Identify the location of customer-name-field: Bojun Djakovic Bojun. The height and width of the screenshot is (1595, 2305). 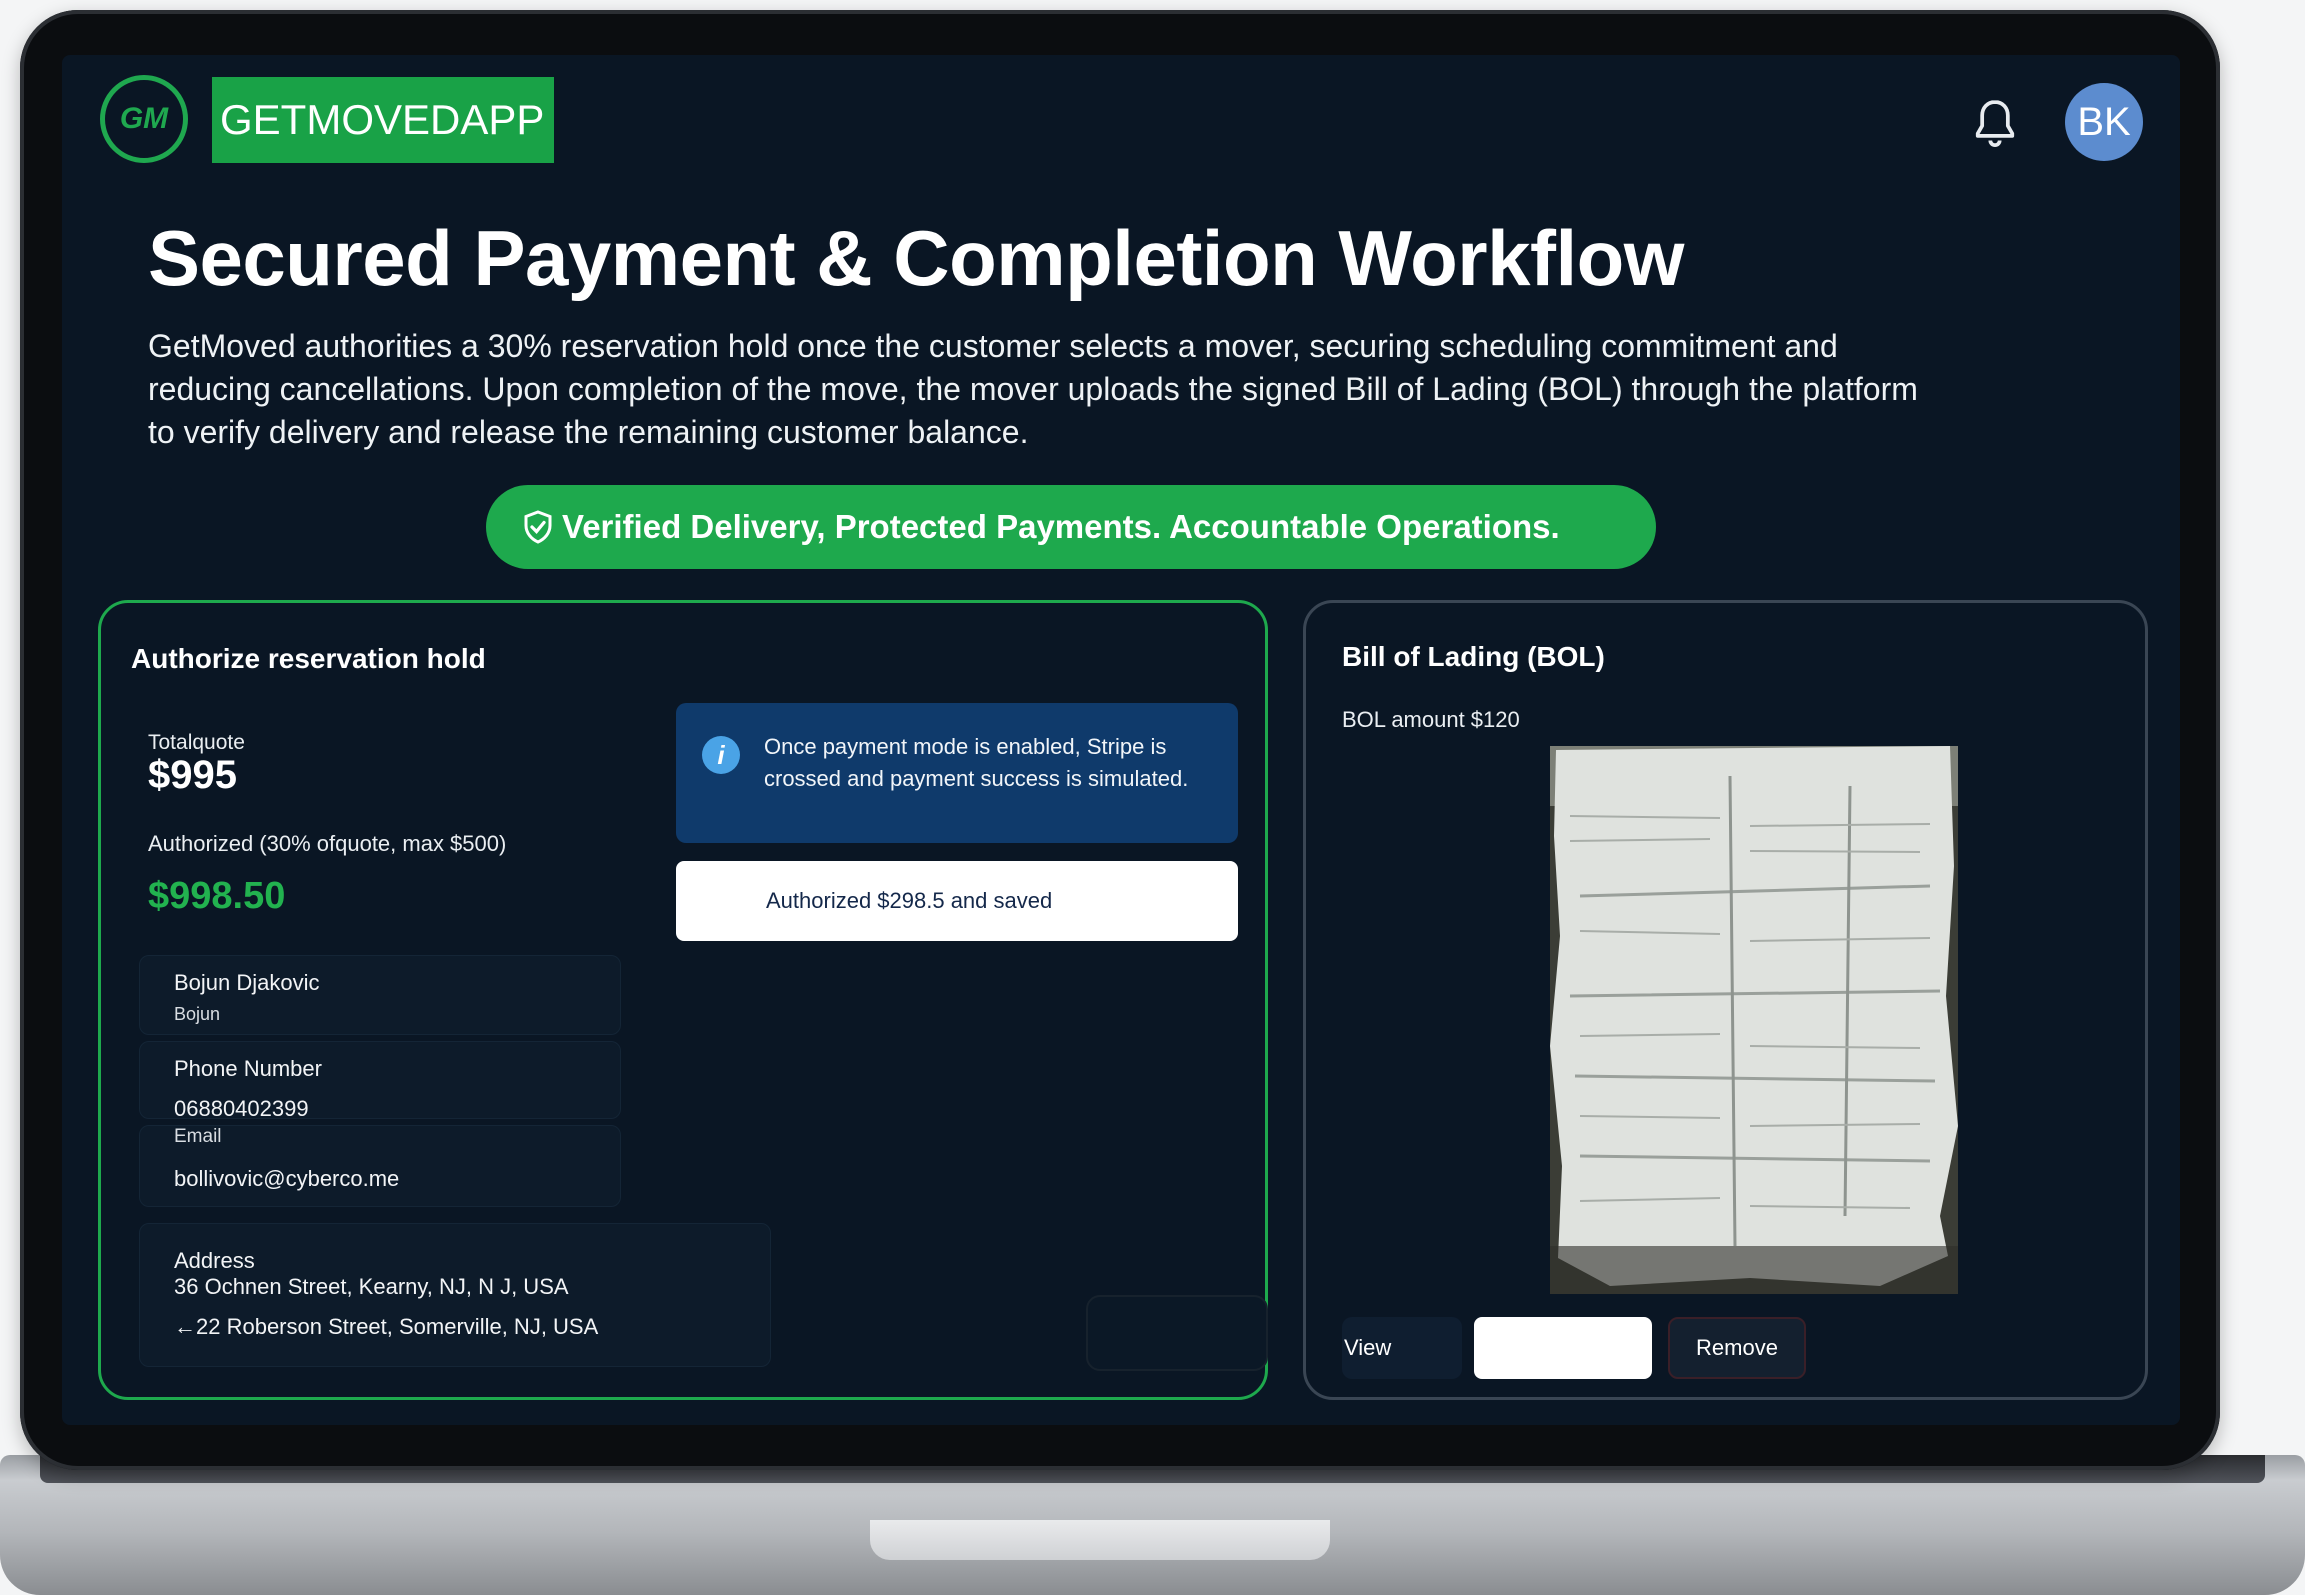
(380, 995).